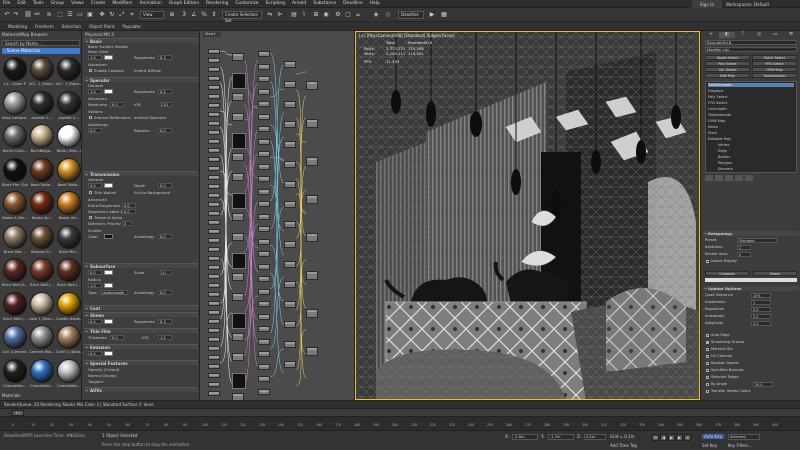 Image resolution: width=800 pixels, height=450 pixels. Describe the element at coordinates (141, 308) in the screenshot. I see `coat-rollout: Coat` at that location.